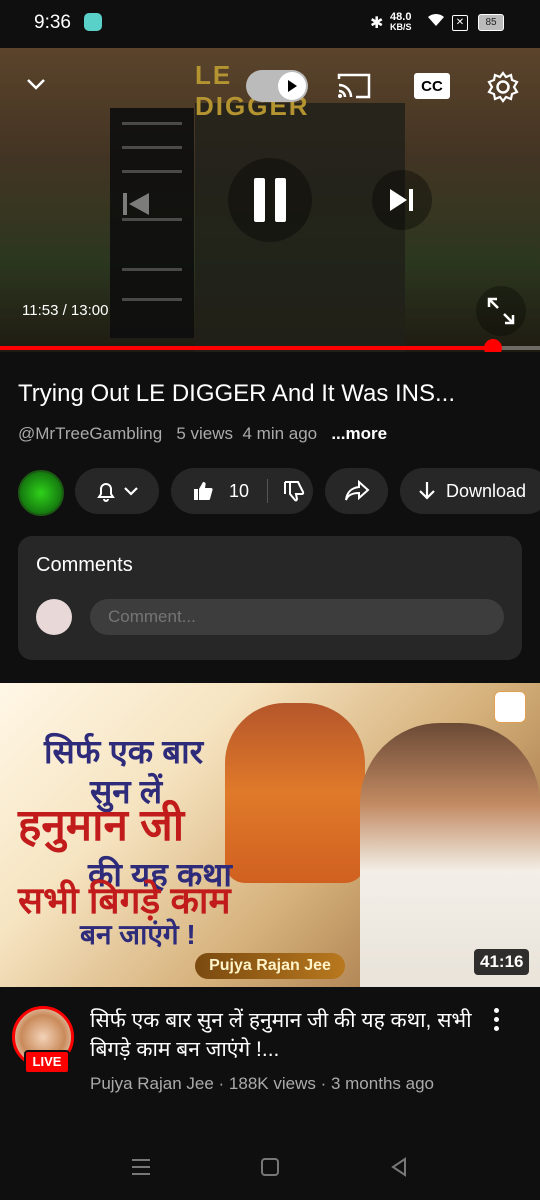 Image resolution: width=540 pixels, height=1200 pixels. I want to click on thumbnail-deity-figure, so click(295, 793).